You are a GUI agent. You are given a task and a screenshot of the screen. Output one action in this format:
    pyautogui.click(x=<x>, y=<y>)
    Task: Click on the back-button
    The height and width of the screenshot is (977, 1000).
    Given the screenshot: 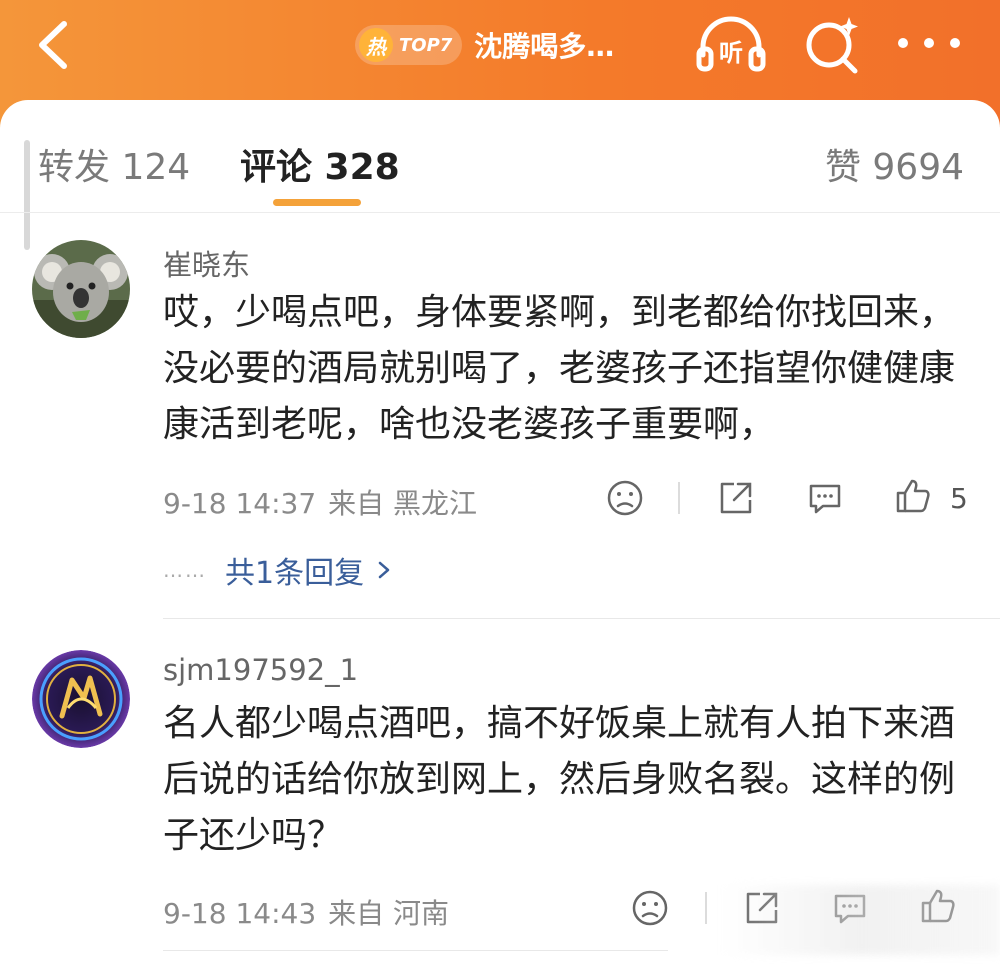 What is the action you would take?
    pyautogui.click(x=55, y=45)
    